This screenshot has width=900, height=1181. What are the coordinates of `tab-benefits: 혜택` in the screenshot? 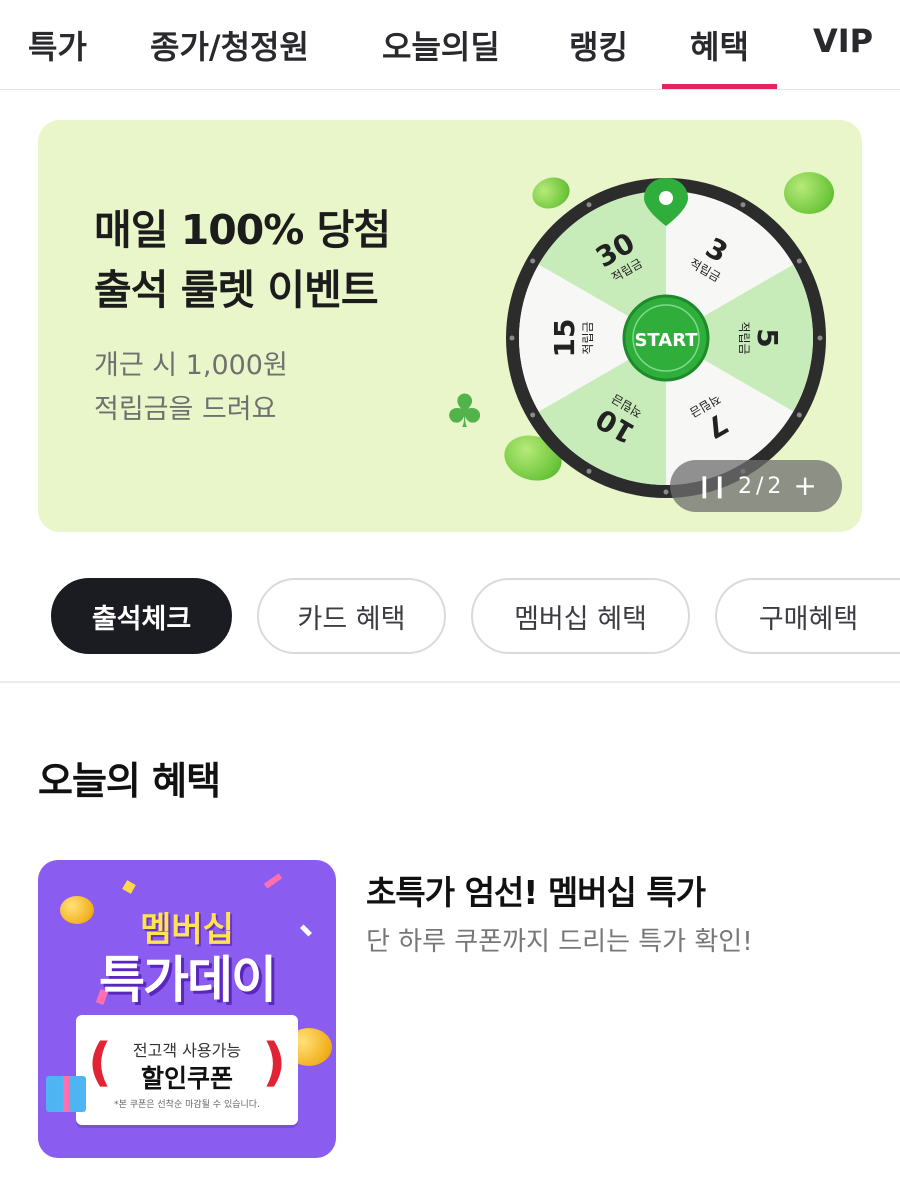 It's located at (719, 55).